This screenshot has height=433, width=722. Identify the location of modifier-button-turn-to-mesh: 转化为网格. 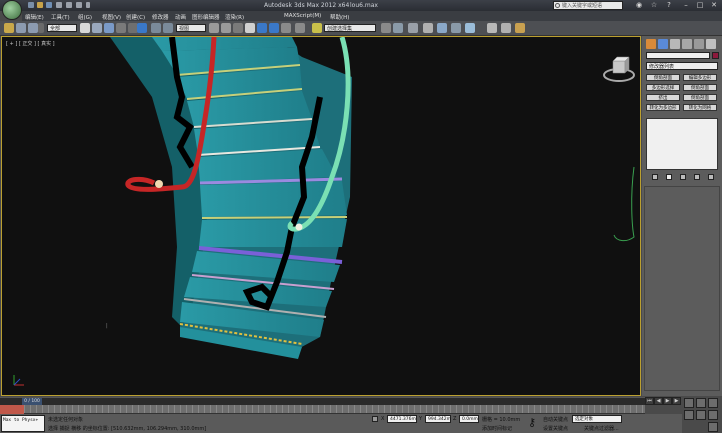
(700, 107).